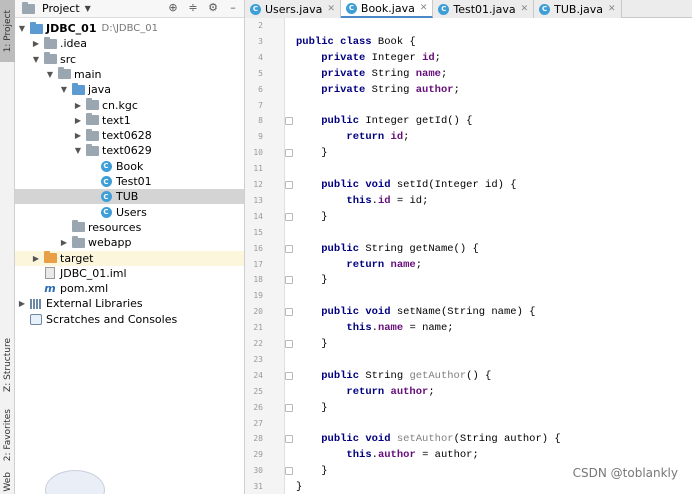  I want to click on tree-item-label: Scratches and Consoles, so click(112, 319).